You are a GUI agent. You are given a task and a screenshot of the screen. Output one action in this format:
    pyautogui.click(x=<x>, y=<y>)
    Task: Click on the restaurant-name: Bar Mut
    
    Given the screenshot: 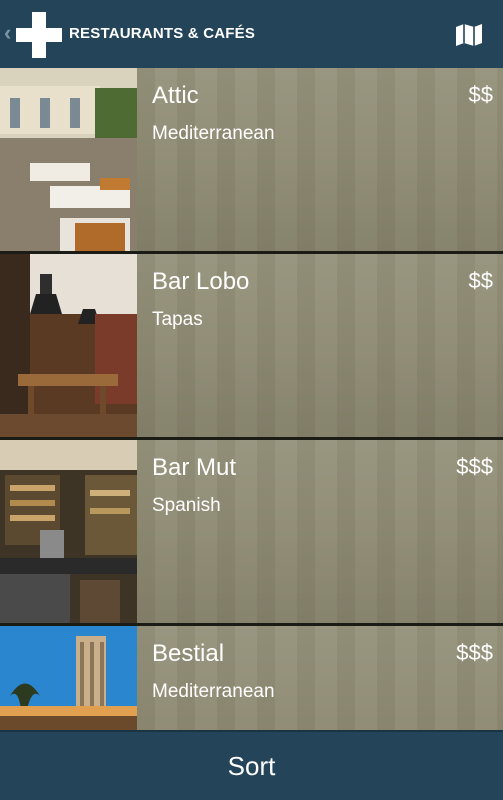 What is the action you would take?
    pyautogui.click(x=194, y=467)
    